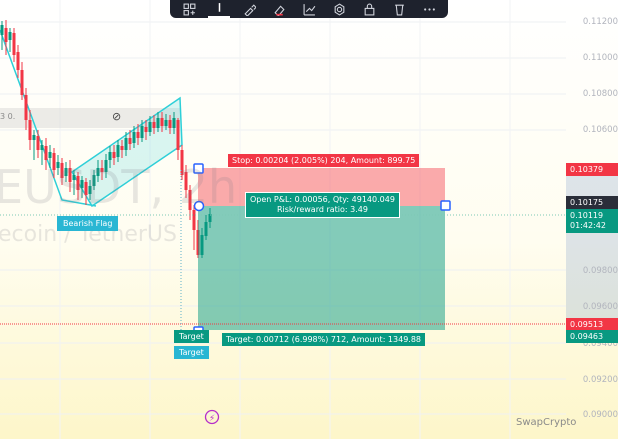 The height and width of the screenshot is (439, 618). Describe the element at coordinates (600, 307) in the screenshot. I see `price-tick: 0.09600` at that location.